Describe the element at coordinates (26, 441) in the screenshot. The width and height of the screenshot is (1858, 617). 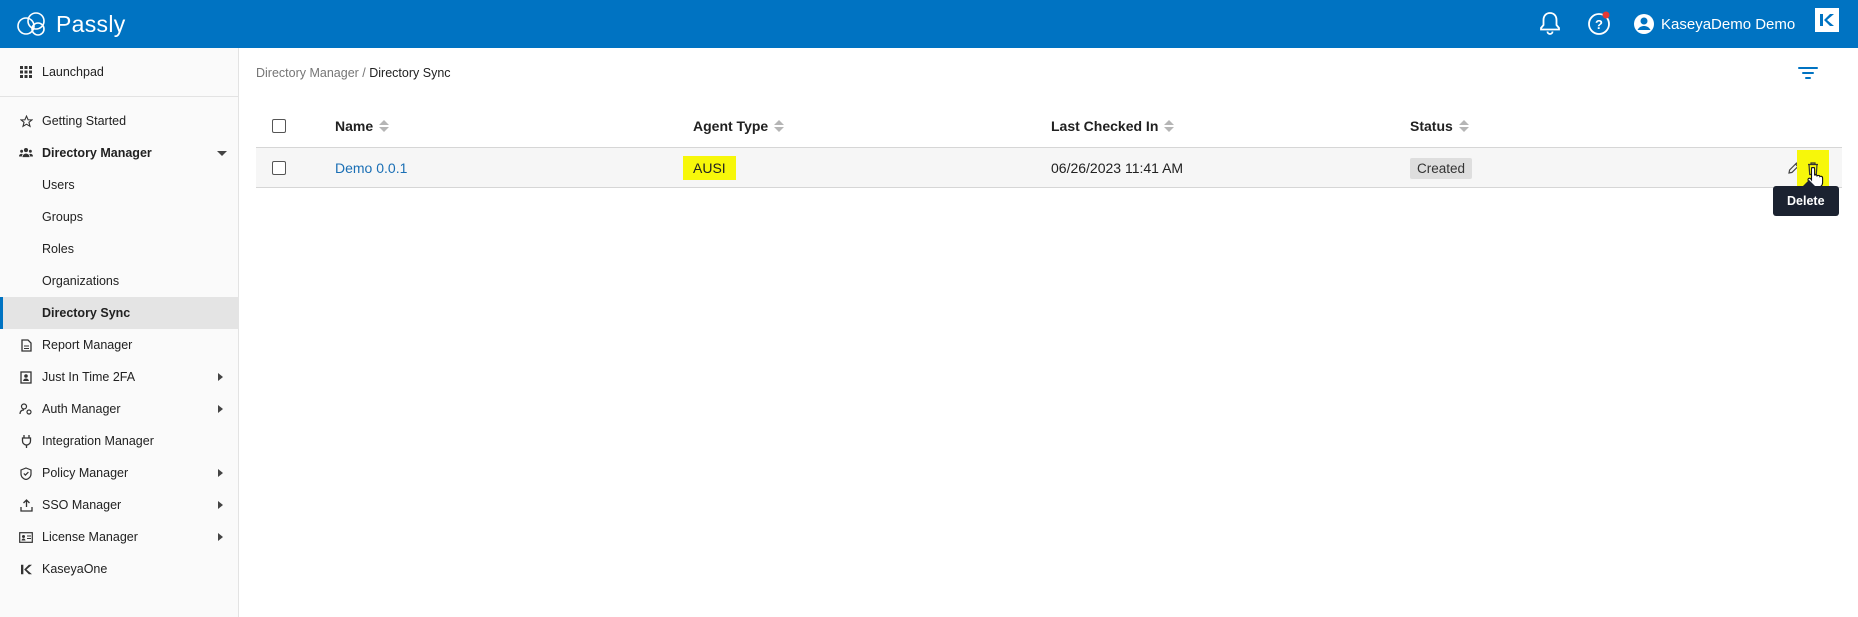
I see `plug-icon` at that location.